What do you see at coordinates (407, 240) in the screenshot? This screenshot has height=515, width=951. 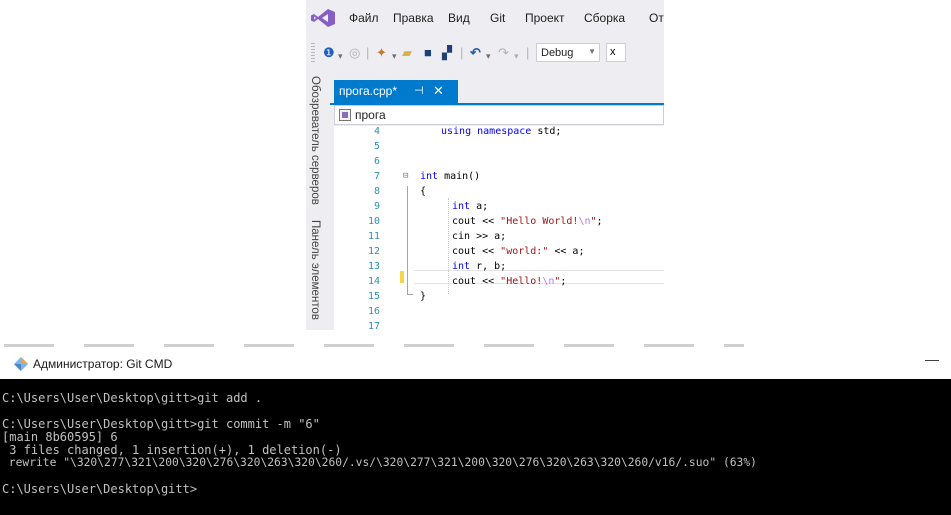 I see `fold-guide` at bounding box center [407, 240].